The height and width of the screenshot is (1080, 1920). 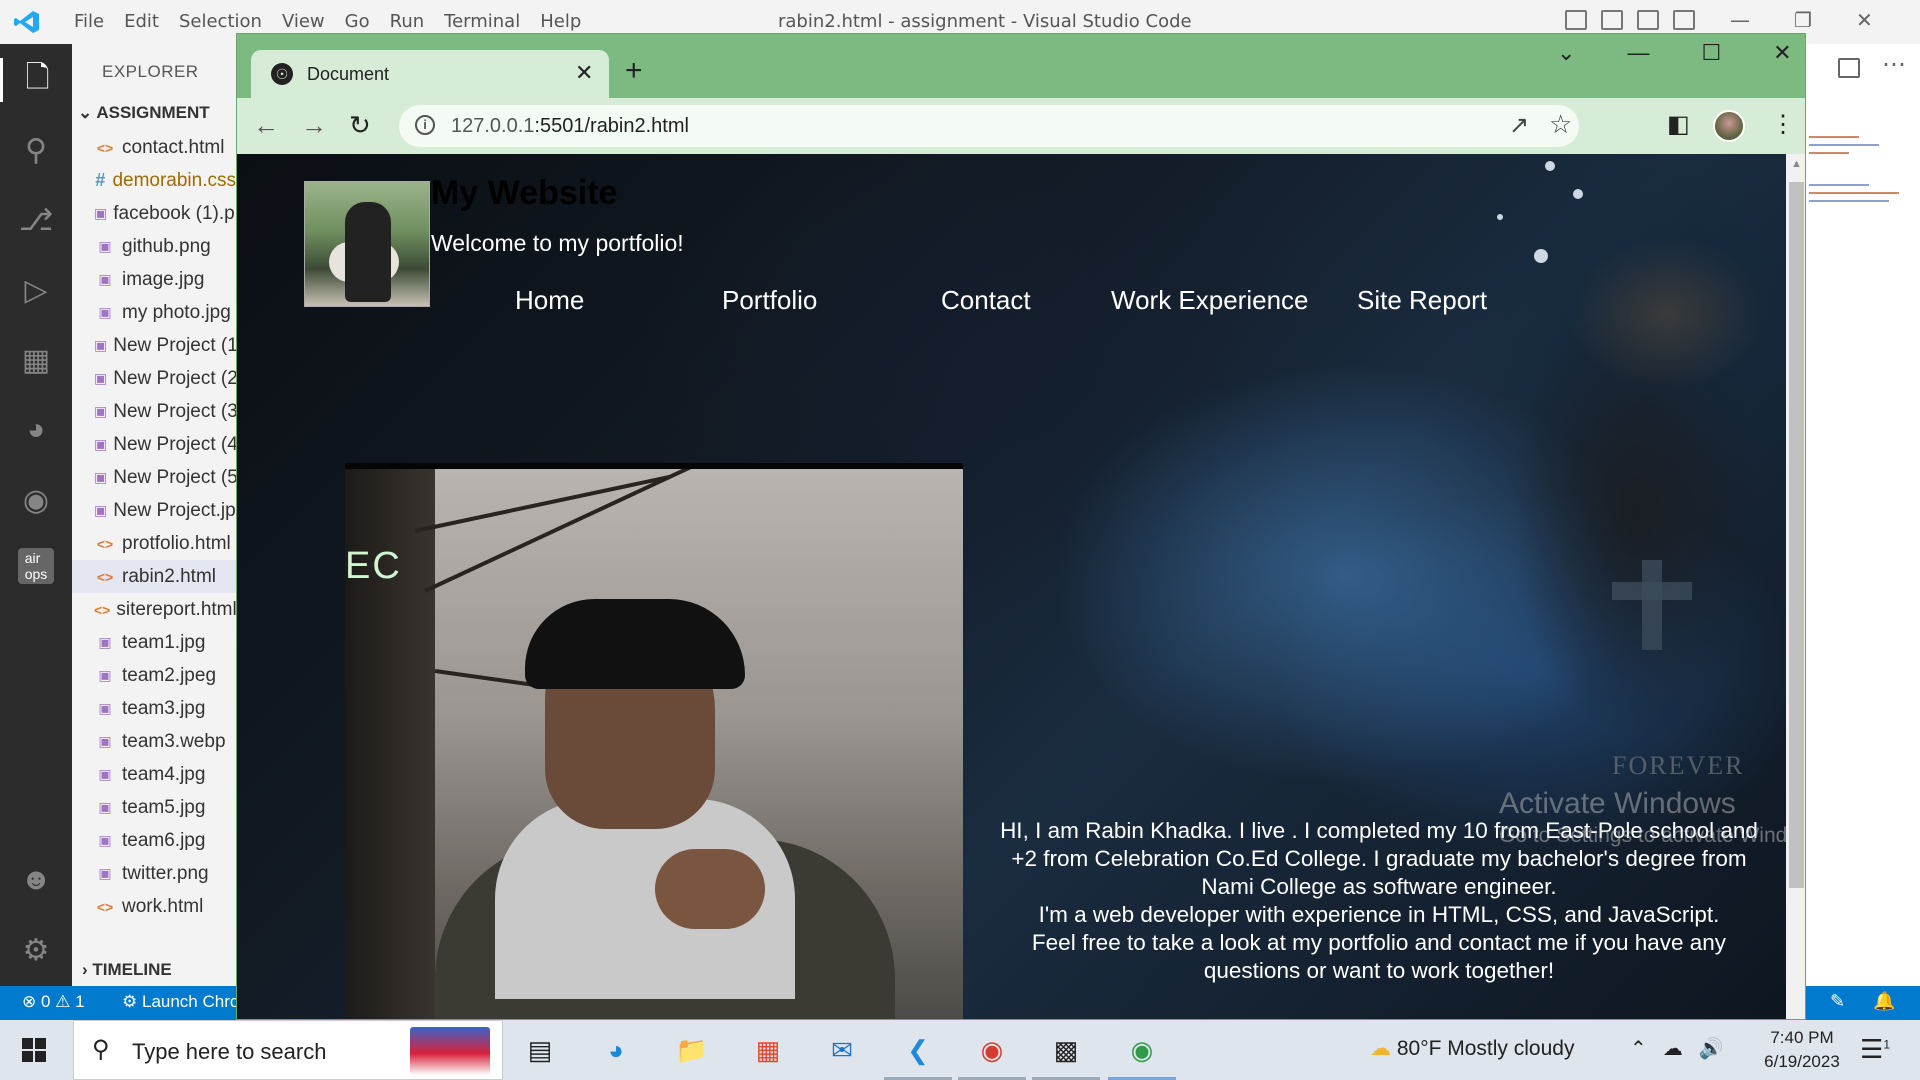 What do you see at coordinates (1729, 126) in the screenshot?
I see `profile-avatar` at bounding box center [1729, 126].